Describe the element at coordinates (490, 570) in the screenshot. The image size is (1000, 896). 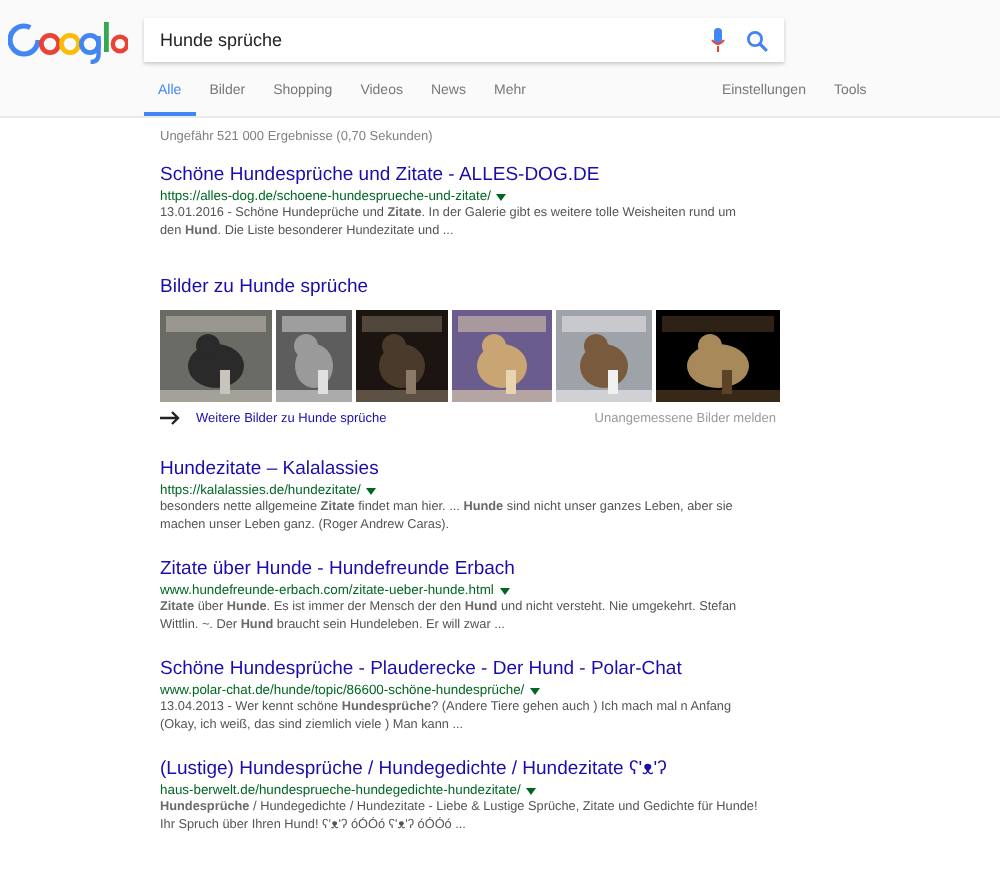
I see `result-title: Zitate über Hunde - Hundefreunde Erbach` at that location.